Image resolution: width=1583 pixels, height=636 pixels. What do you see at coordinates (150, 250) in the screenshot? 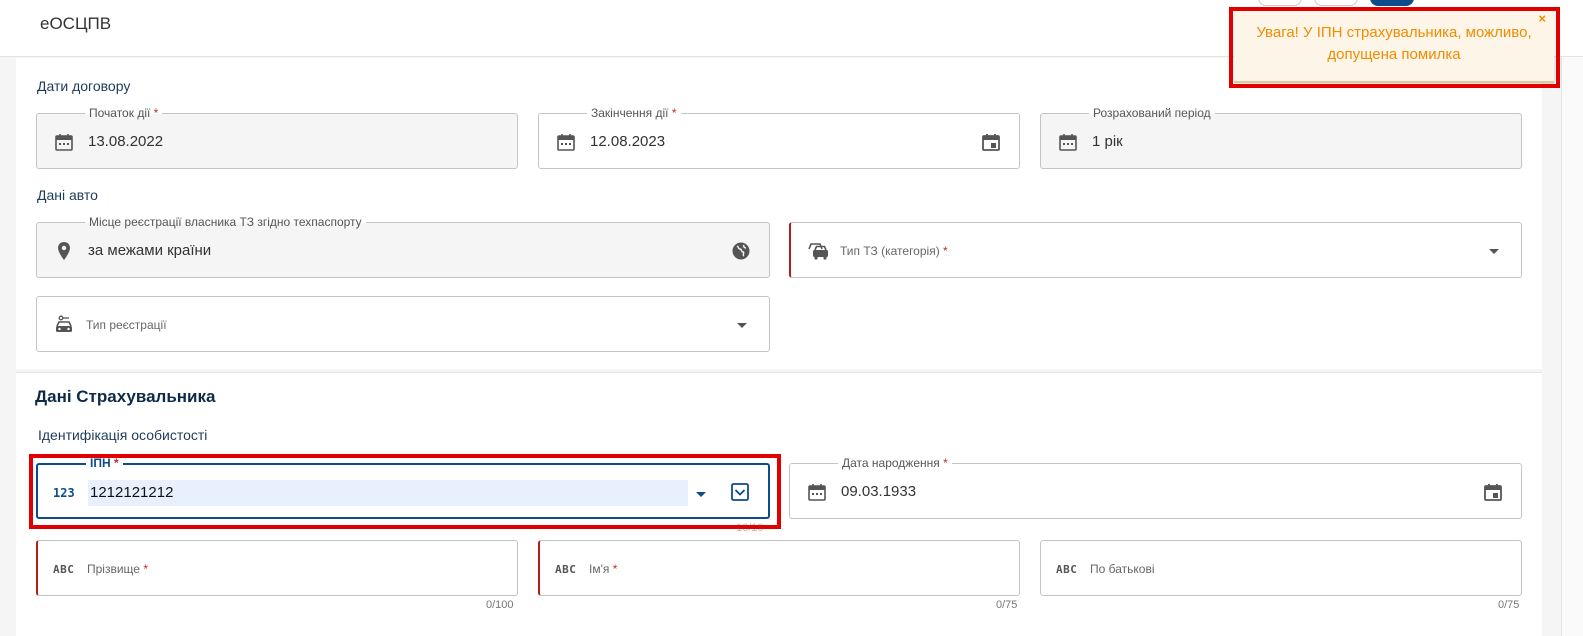
I see `registration-place-value: за межами країни` at bounding box center [150, 250].